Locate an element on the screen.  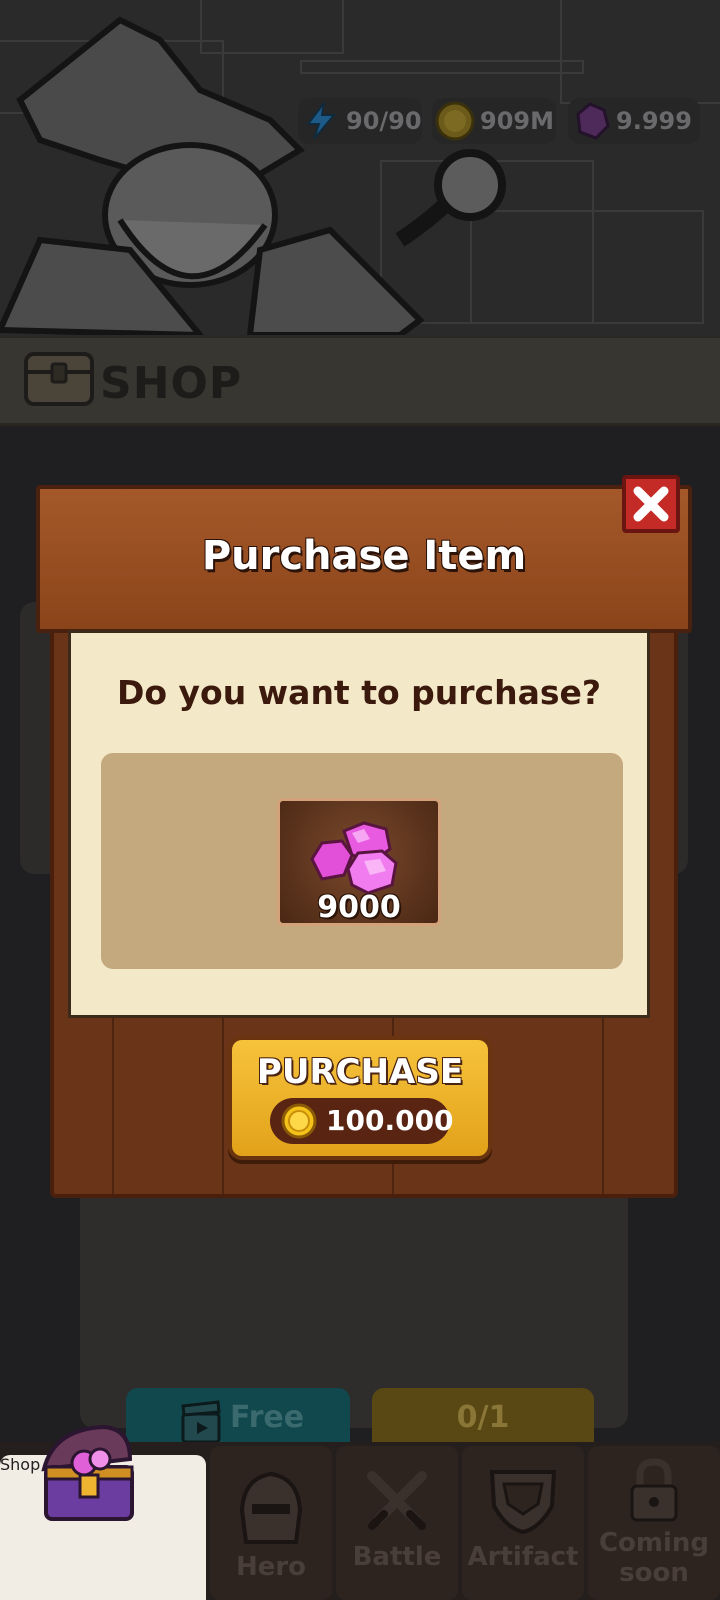
tab-coming-soon: Coming soon is located at coordinates (654, 1523).